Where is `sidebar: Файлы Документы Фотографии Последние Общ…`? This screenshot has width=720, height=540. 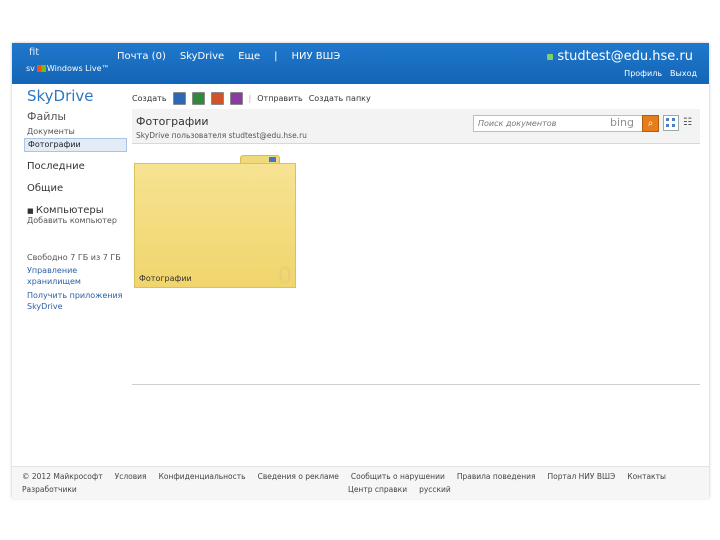
sidebar: Файлы Документы Фотографии Последние Общ… is located at coordinates (79, 211).